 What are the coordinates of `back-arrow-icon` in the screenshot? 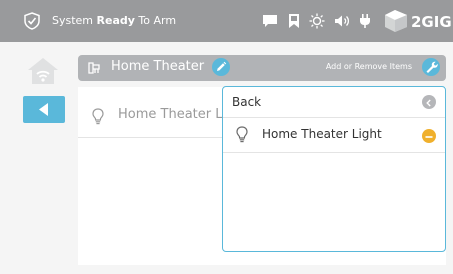 It's located at (43, 109).